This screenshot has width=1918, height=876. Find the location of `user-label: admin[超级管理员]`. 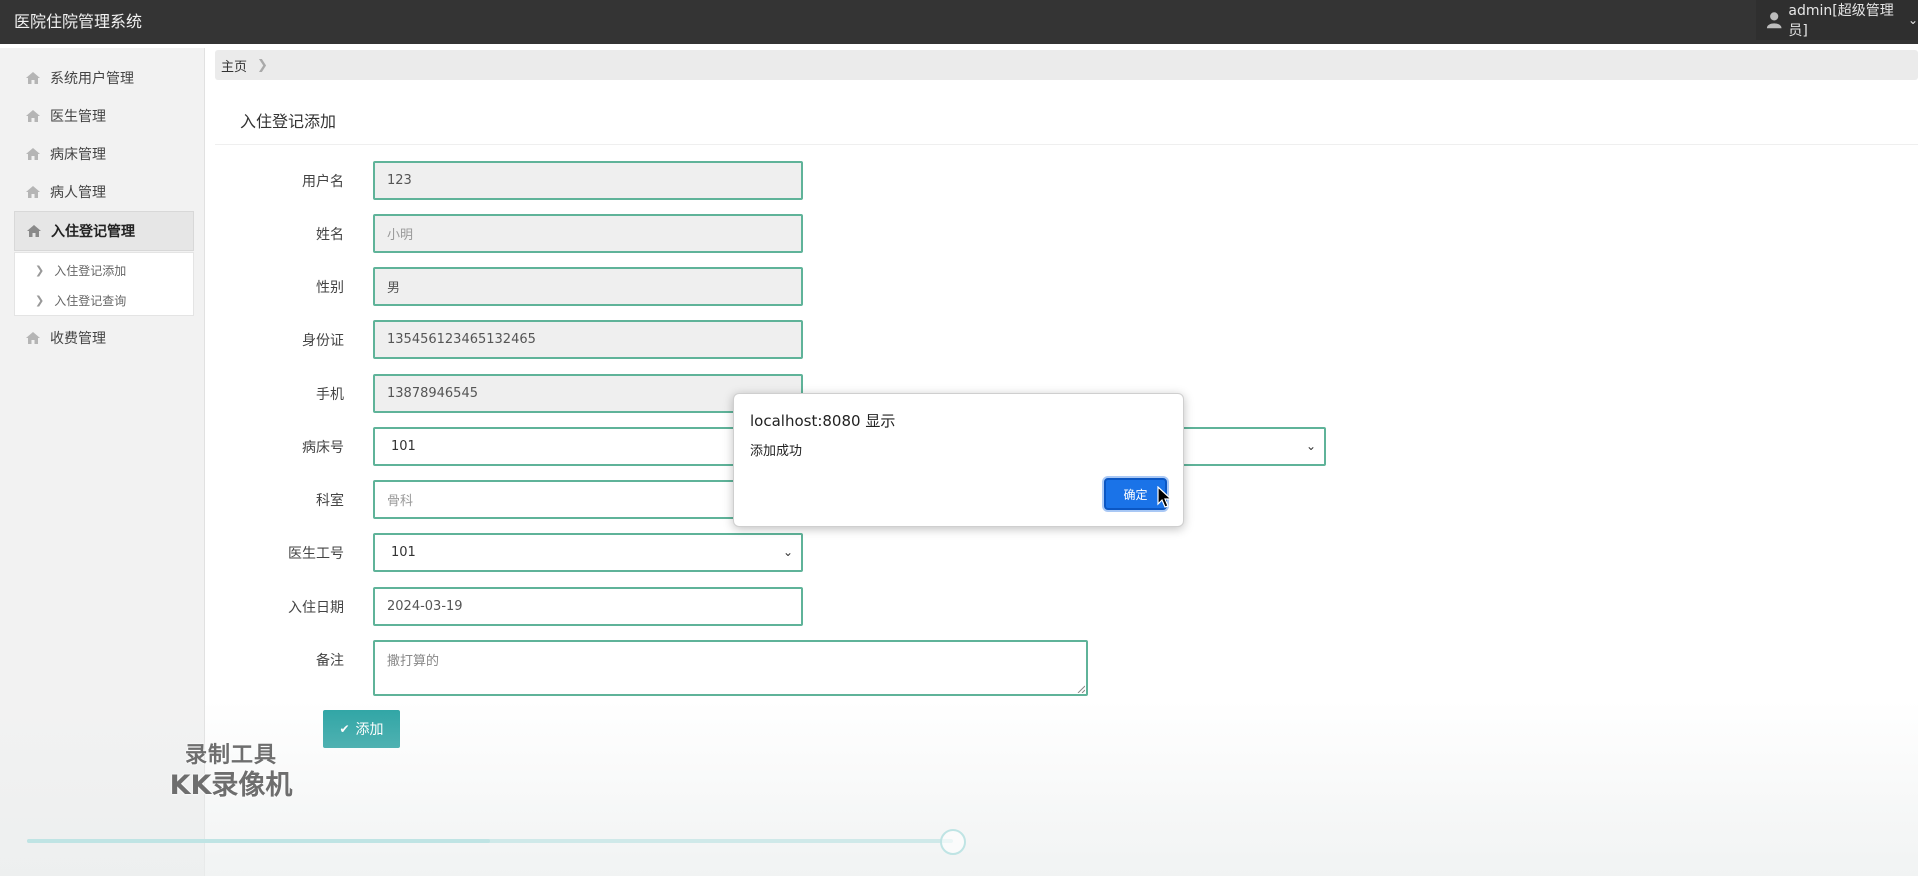

user-label: admin[超级管理员] is located at coordinates (1841, 21).